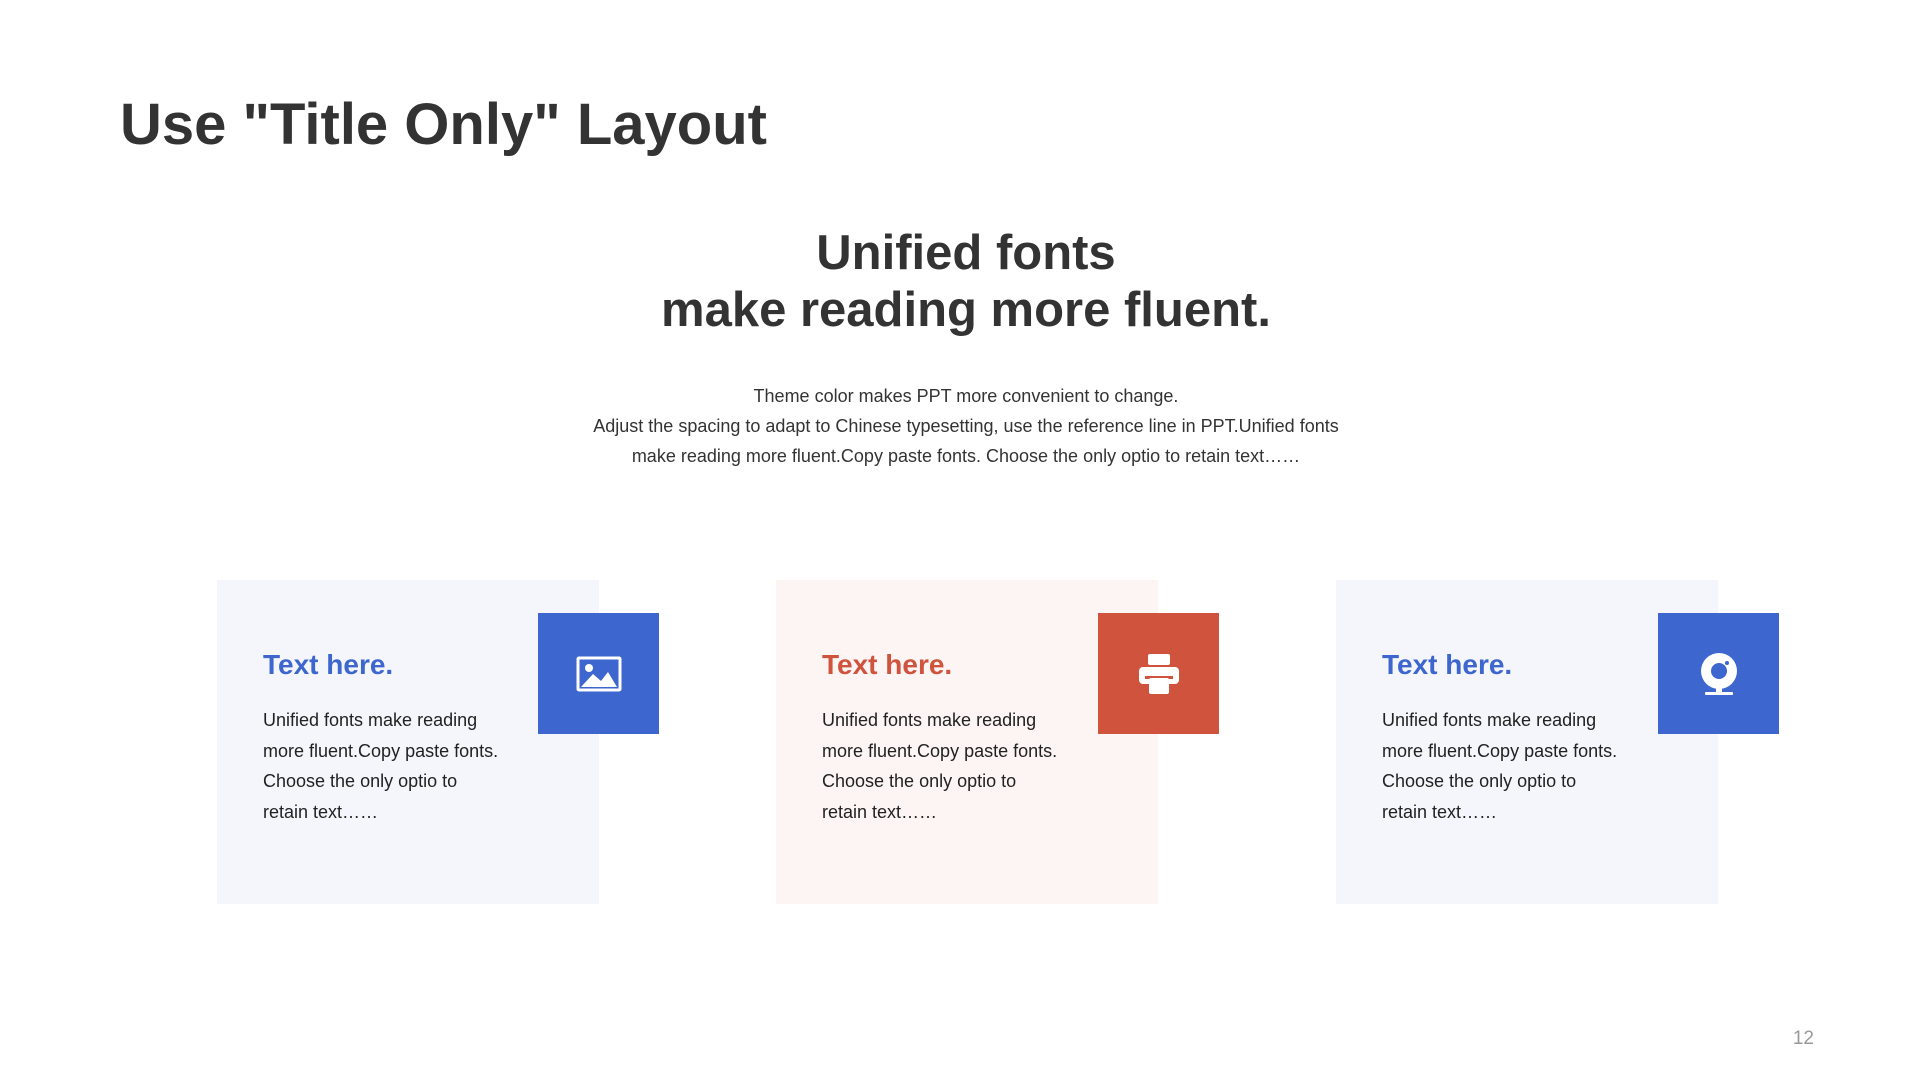  Describe the element at coordinates (966, 310) in the screenshot. I see `headline-line-2: make reading more fluent.` at that location.